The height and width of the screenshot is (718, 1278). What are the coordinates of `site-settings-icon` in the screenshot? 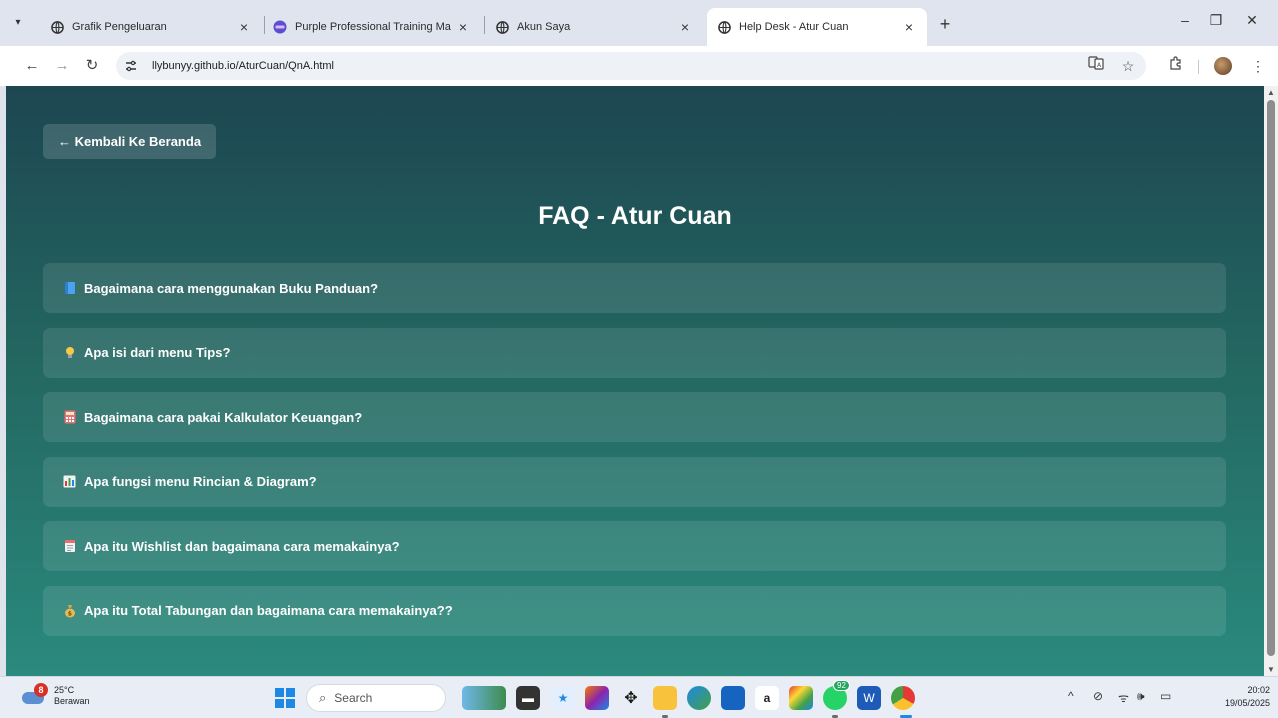 It's located at (131, 66).